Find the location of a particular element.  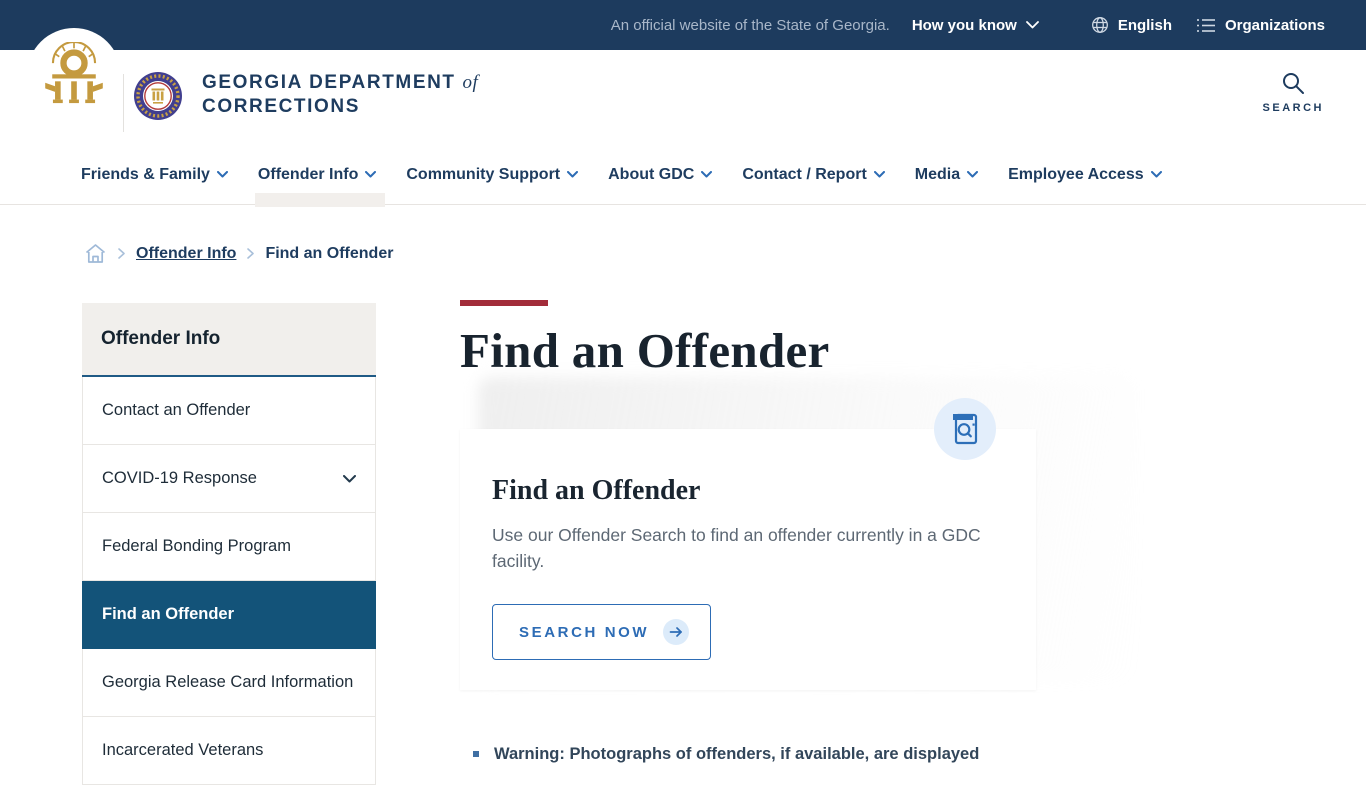

sidebar-item-federal-bonding-program: Federal Bonding Program is located at coordinates (229, 547).